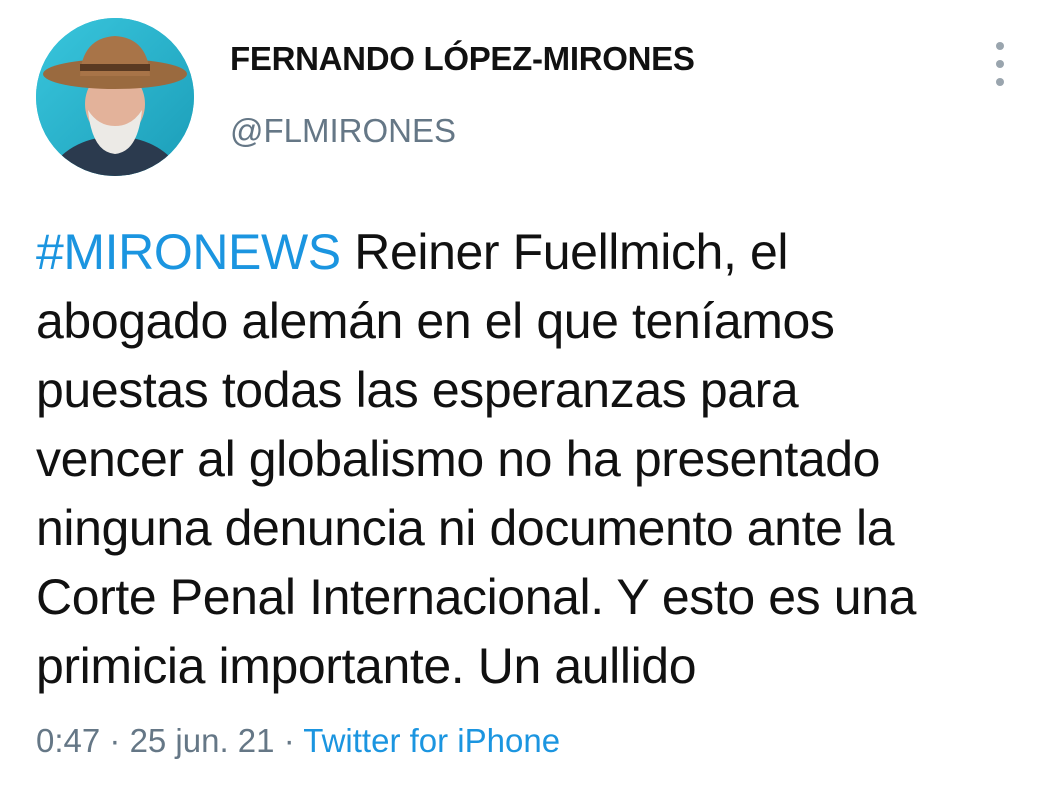  What do you see at coordinates (458, 459) in the screenshot?
I see `tweet-text-line: vencer al globalismo no ha presentado` at bounding box center [458, 459].